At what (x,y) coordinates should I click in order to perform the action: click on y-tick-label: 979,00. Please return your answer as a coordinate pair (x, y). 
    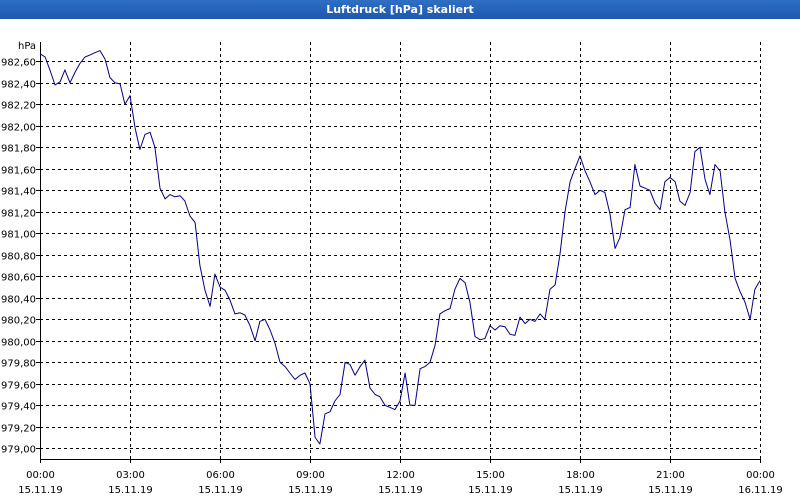
    Looking at the image, I should click on (18, 450).